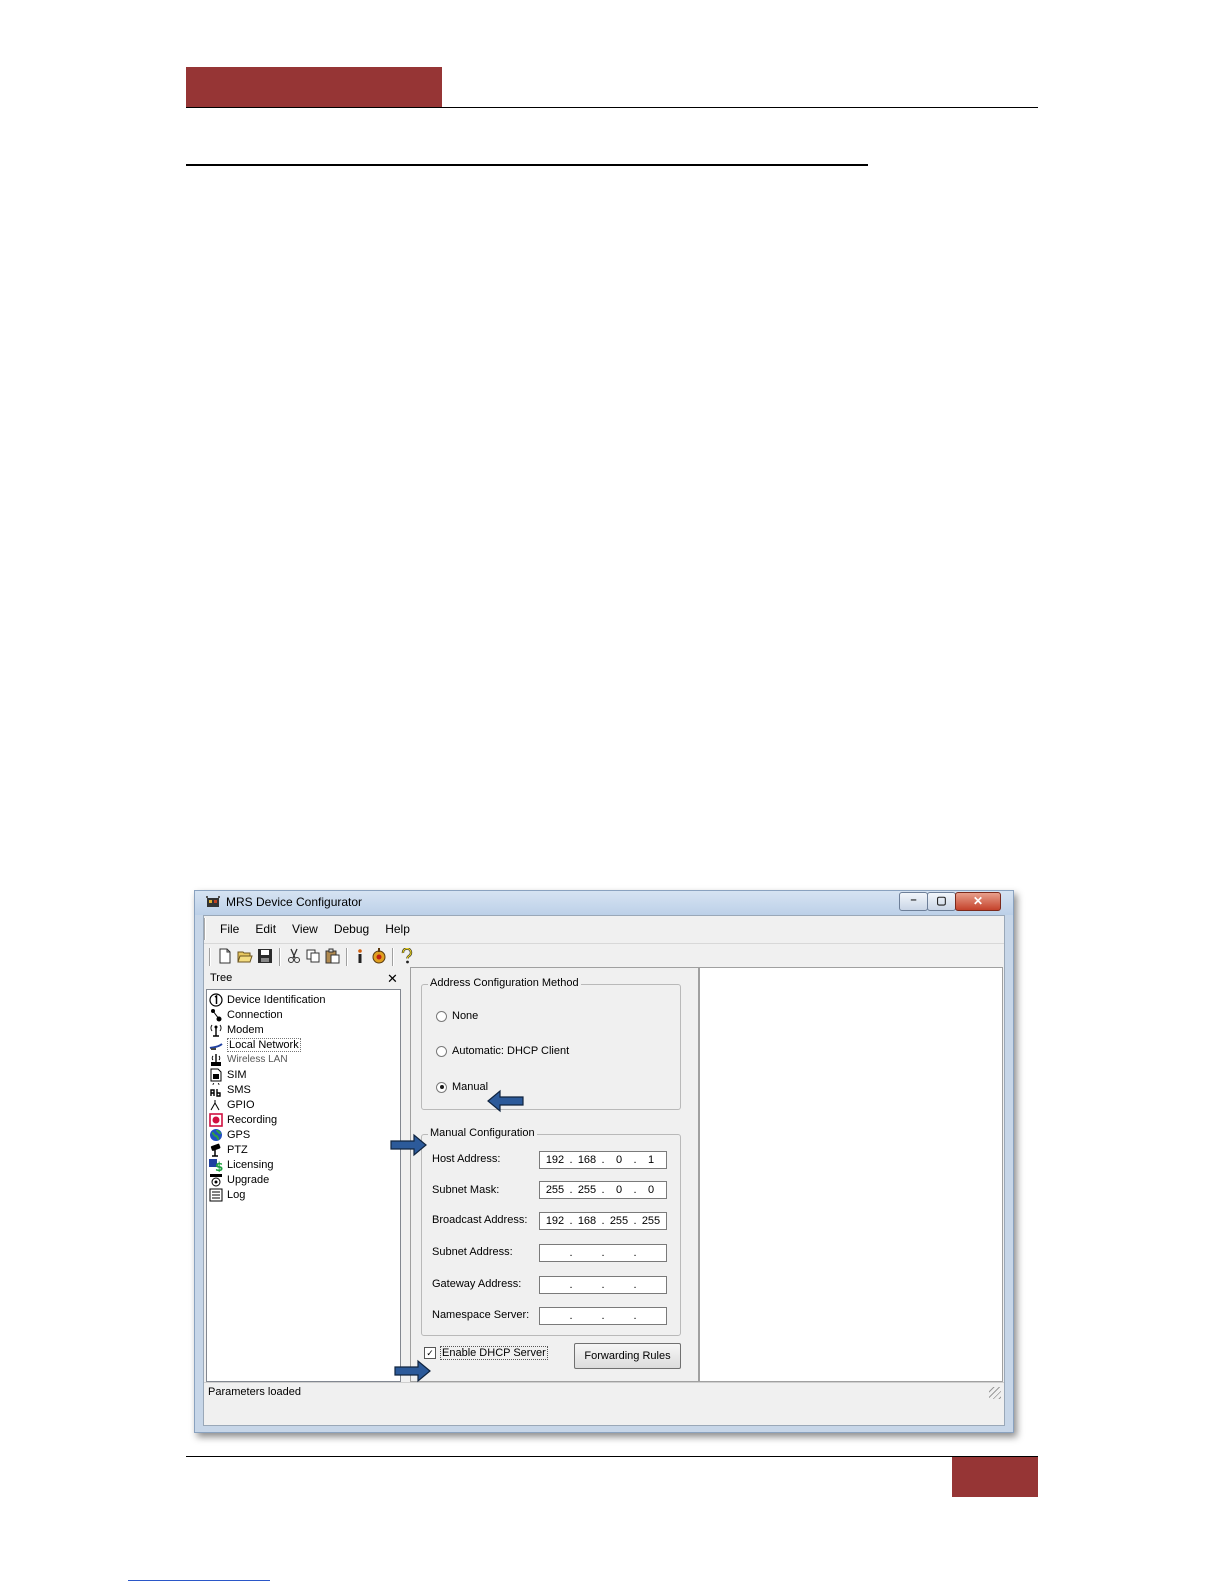 The image size is (1225, 1585). I want to click on tree-item-ptz: PTZ, so click(228, 1149).